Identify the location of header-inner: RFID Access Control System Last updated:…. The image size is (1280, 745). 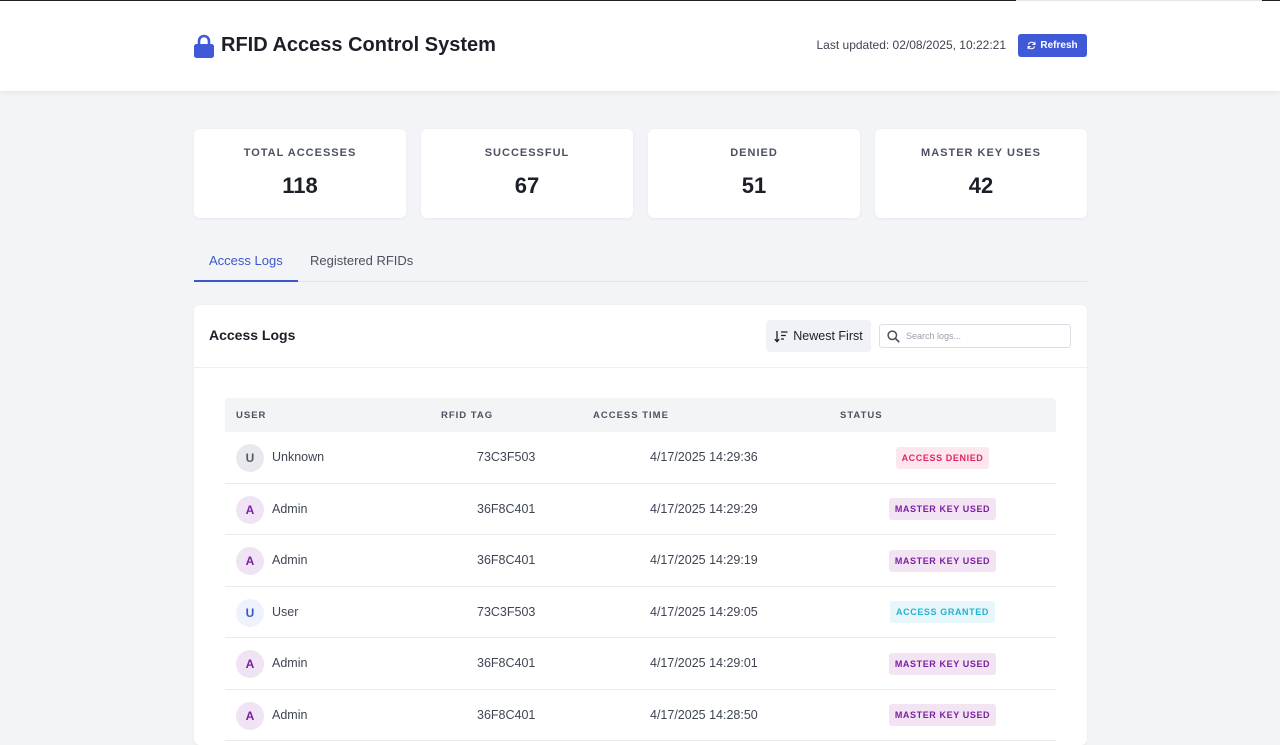
(640, 46).